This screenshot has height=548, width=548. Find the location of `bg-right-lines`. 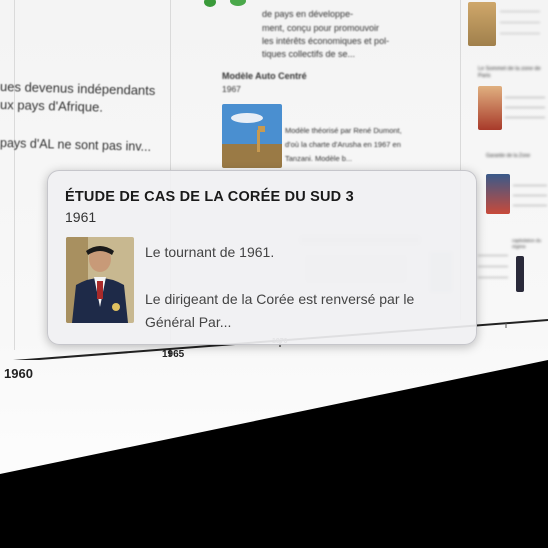

bg-right-lines is located at coordinates (520, 19).